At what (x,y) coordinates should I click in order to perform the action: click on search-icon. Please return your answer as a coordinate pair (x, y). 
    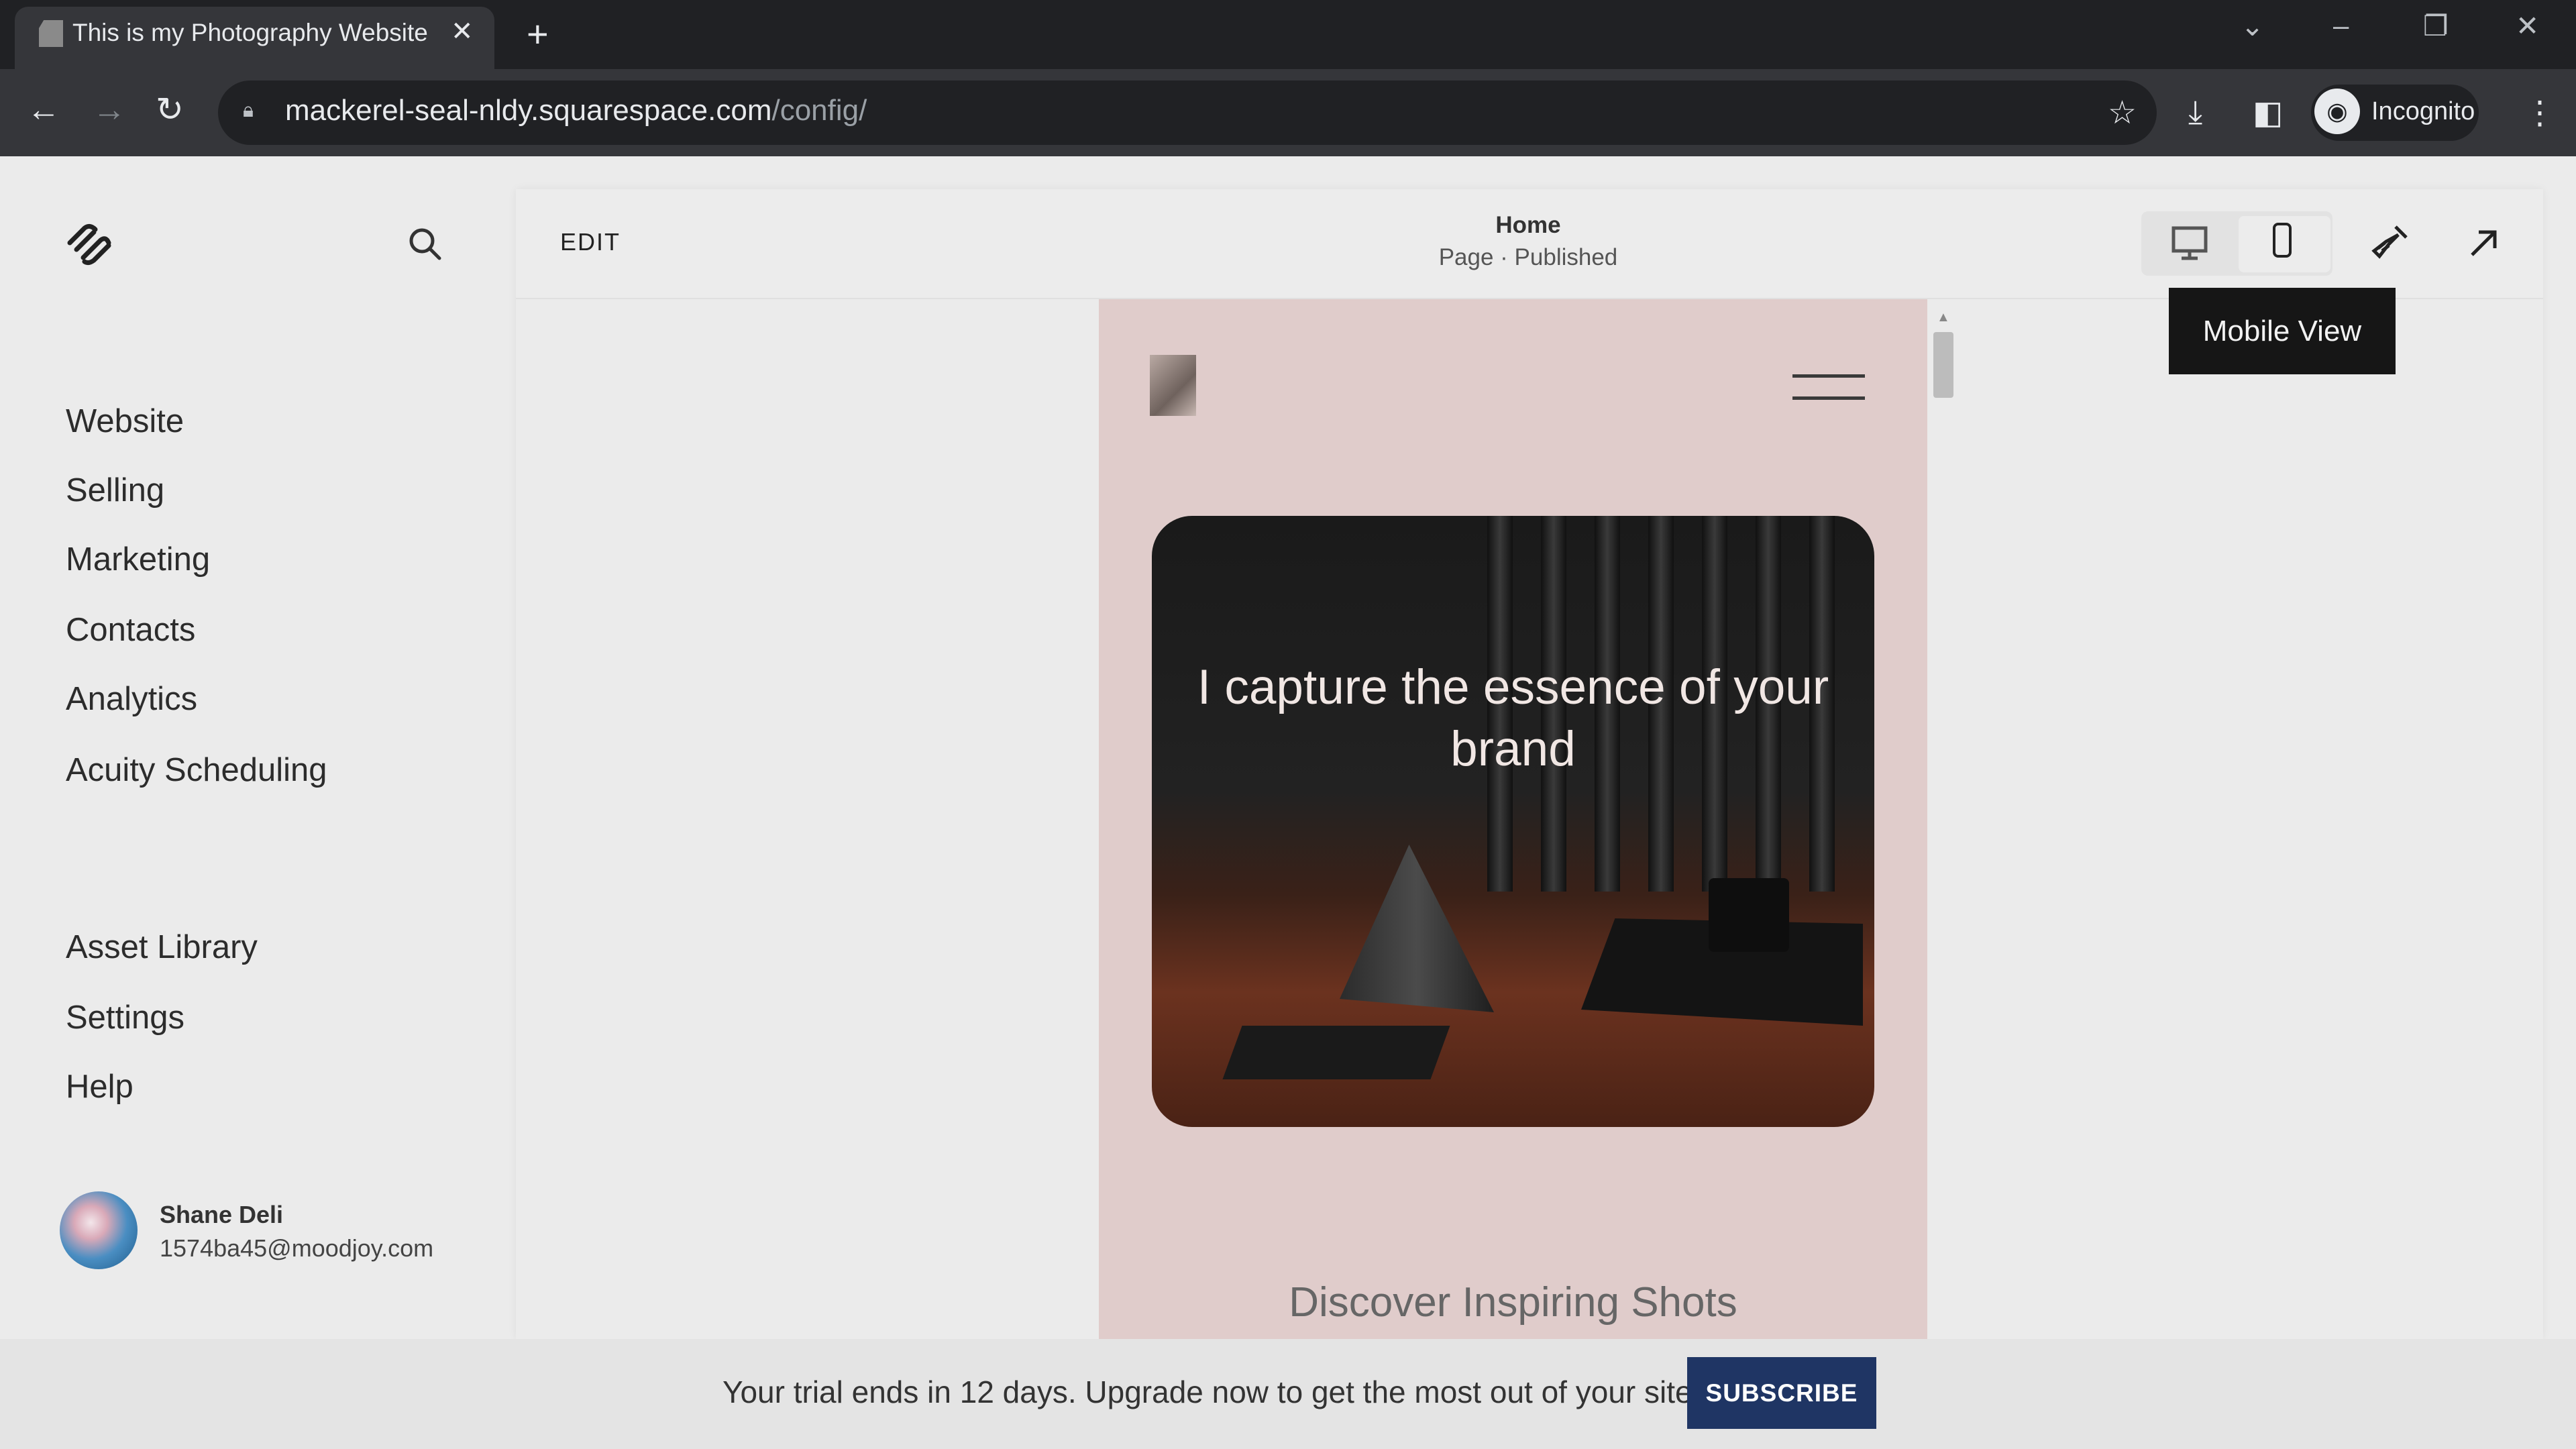
    Looking at the image, I should click on (424, 243).